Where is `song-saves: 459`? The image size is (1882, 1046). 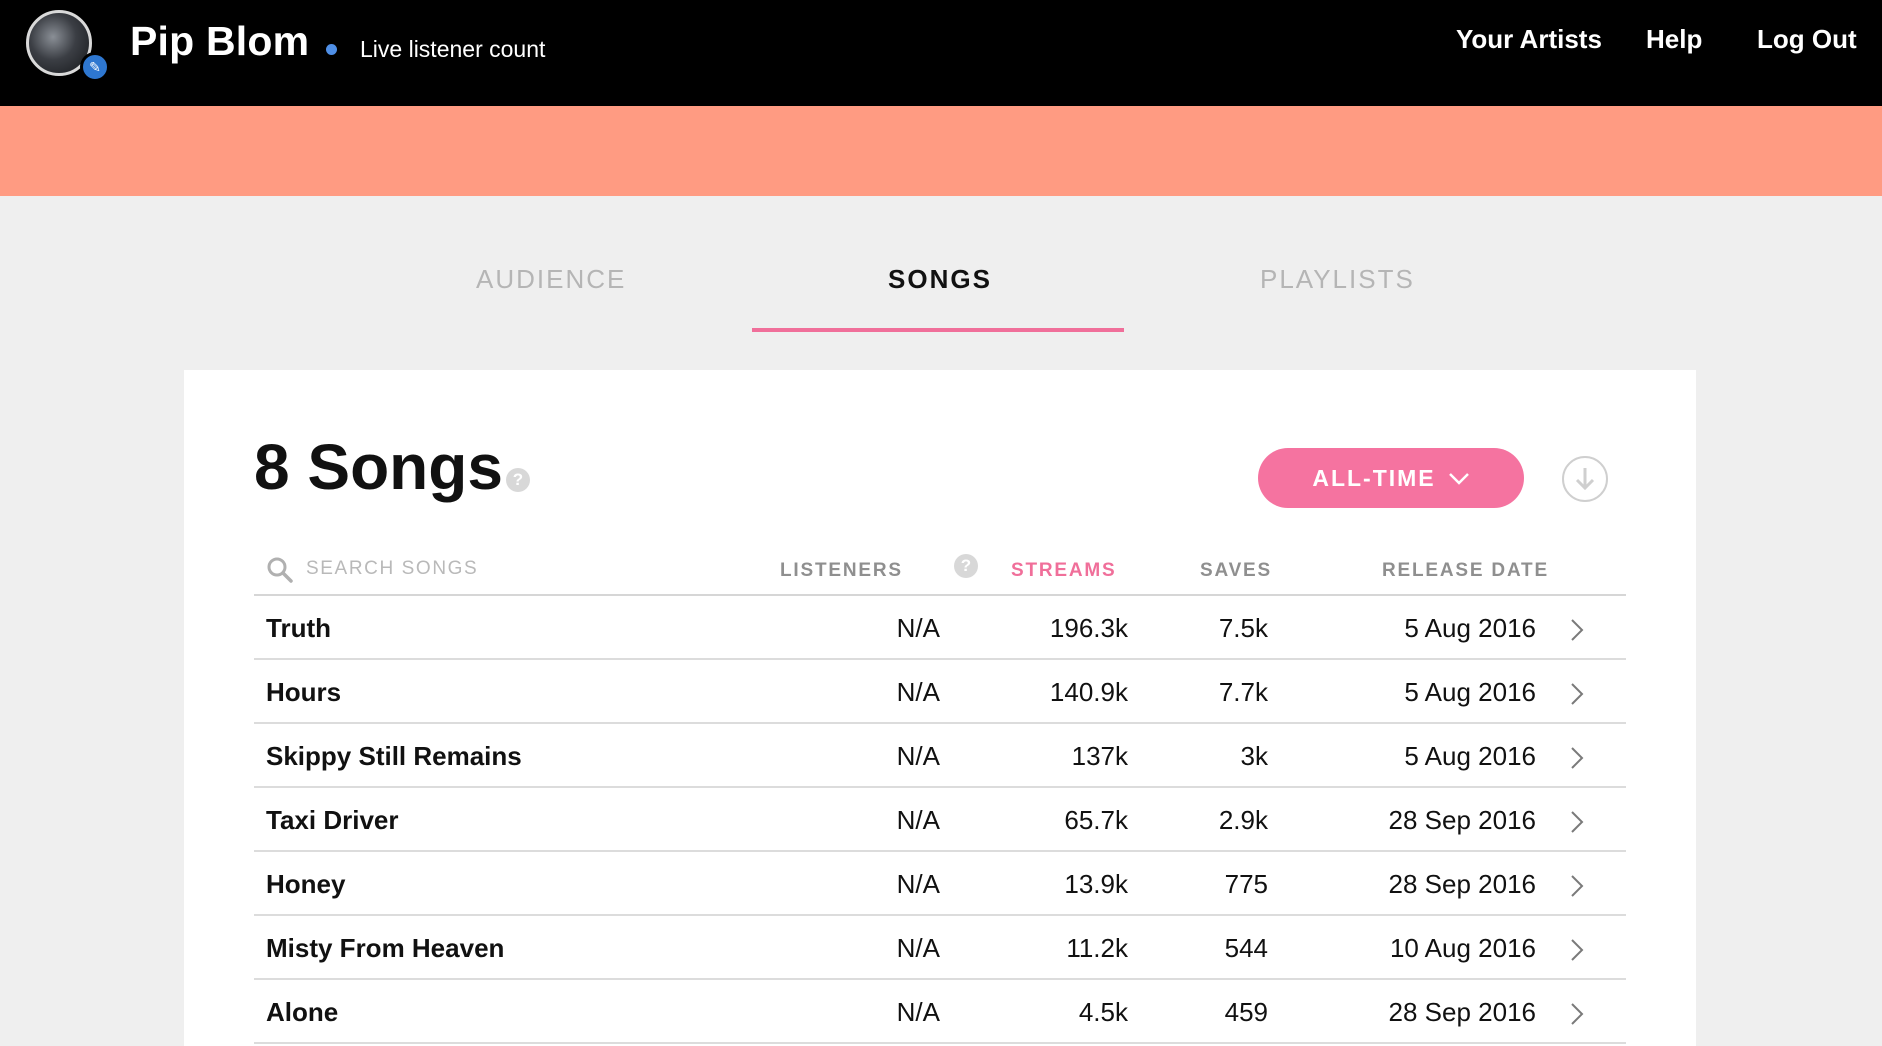 song-saves: 459 is located at coordinates (1246, 1012).